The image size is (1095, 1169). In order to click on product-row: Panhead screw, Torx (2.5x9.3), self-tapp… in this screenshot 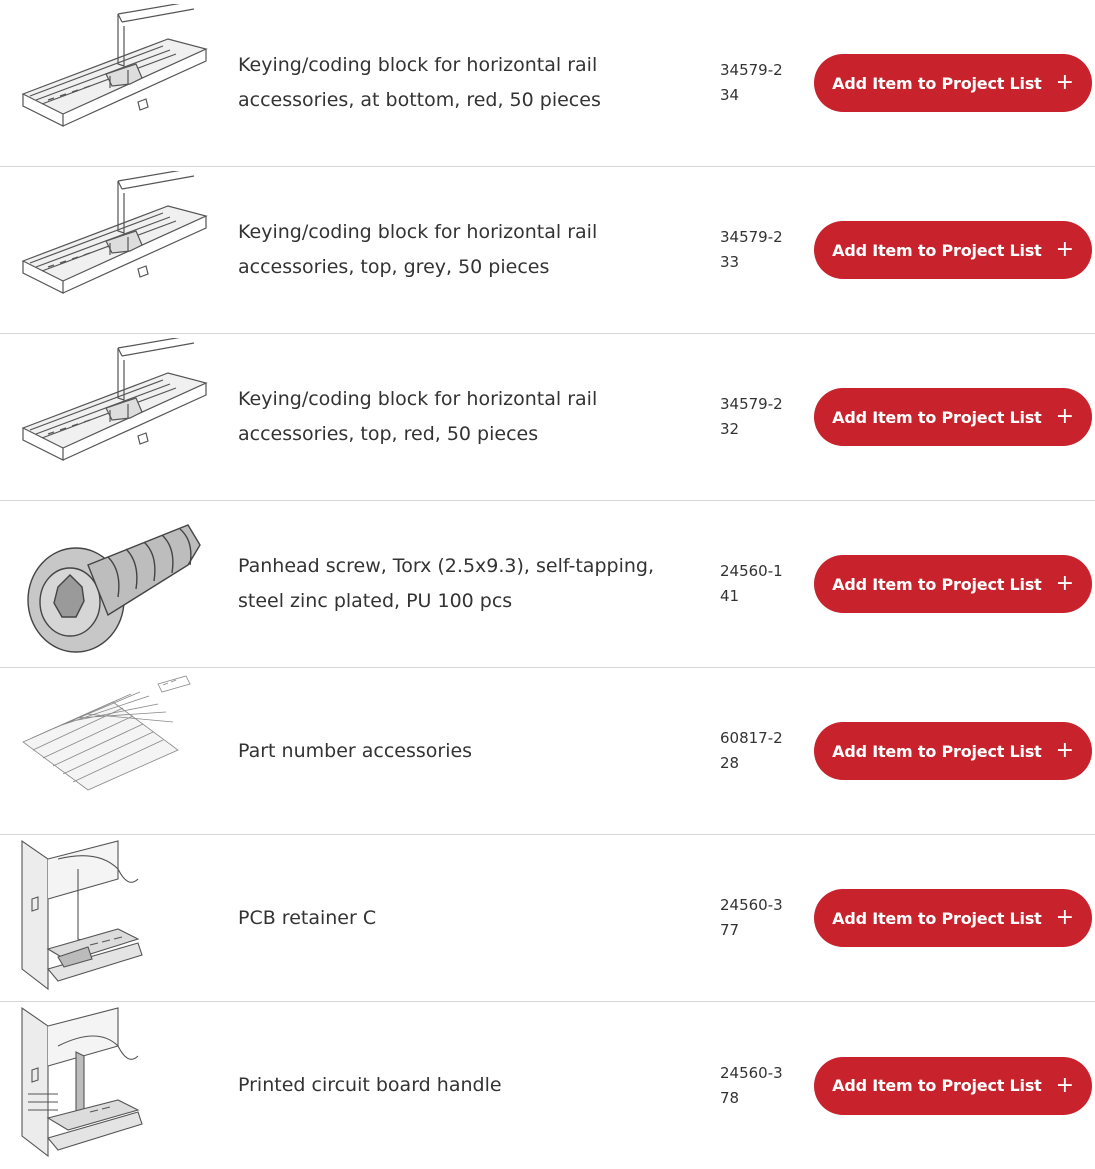, I will do `click(547, 584)`.